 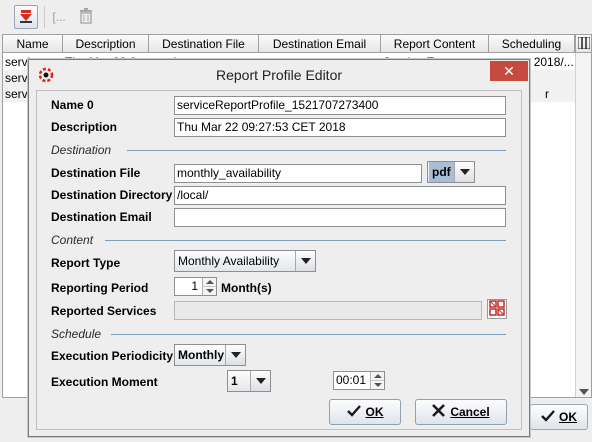 I want to click on table-cell: r, so click(x=547, y=94).